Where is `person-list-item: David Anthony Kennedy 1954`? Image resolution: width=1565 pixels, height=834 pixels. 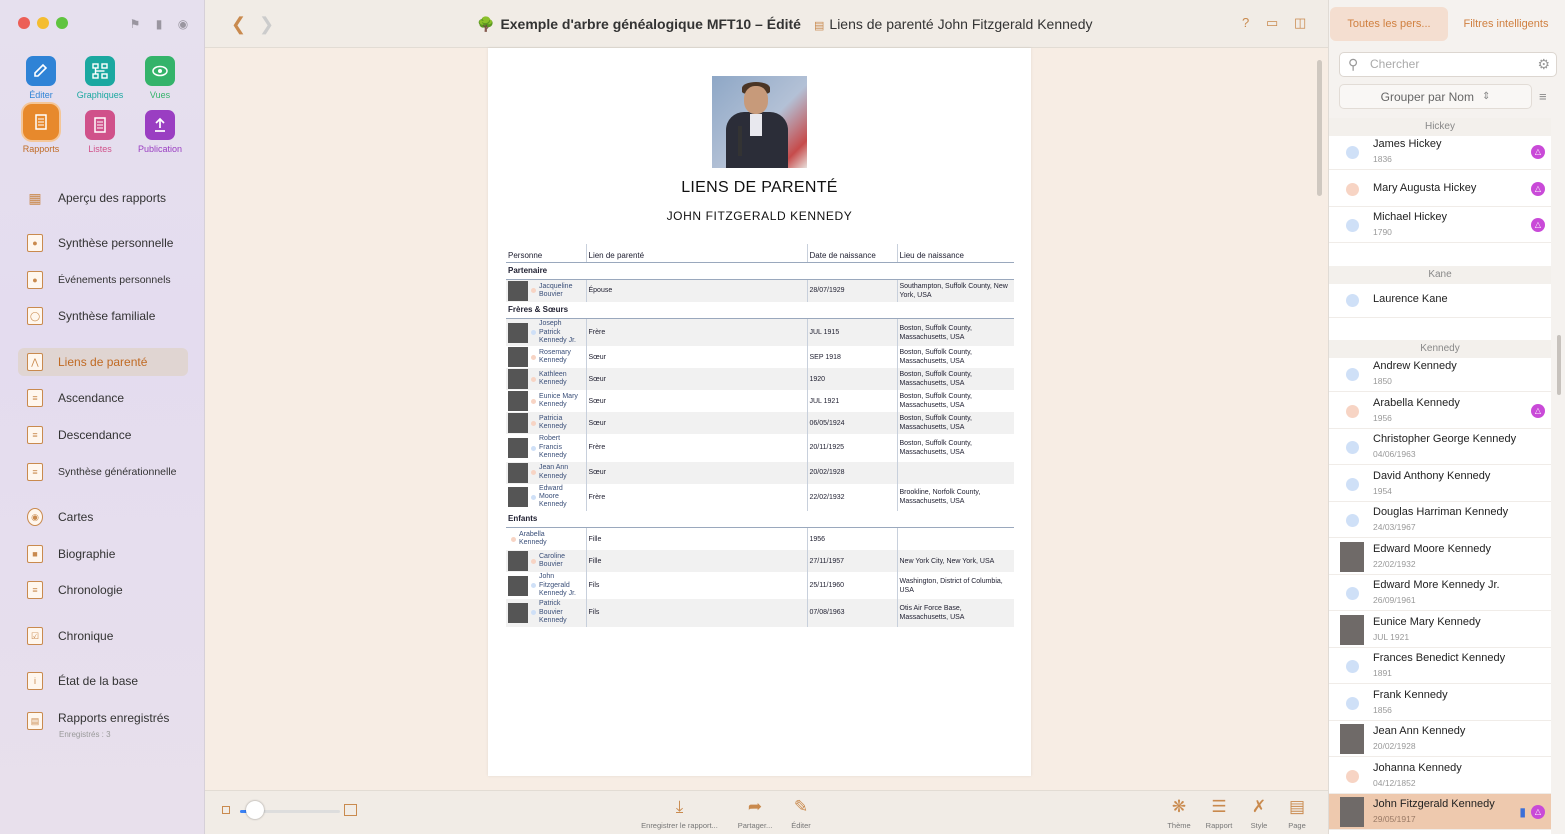 person-list-item: David Anthony Kennedy 1954 is located at coordinates (1440, 484).